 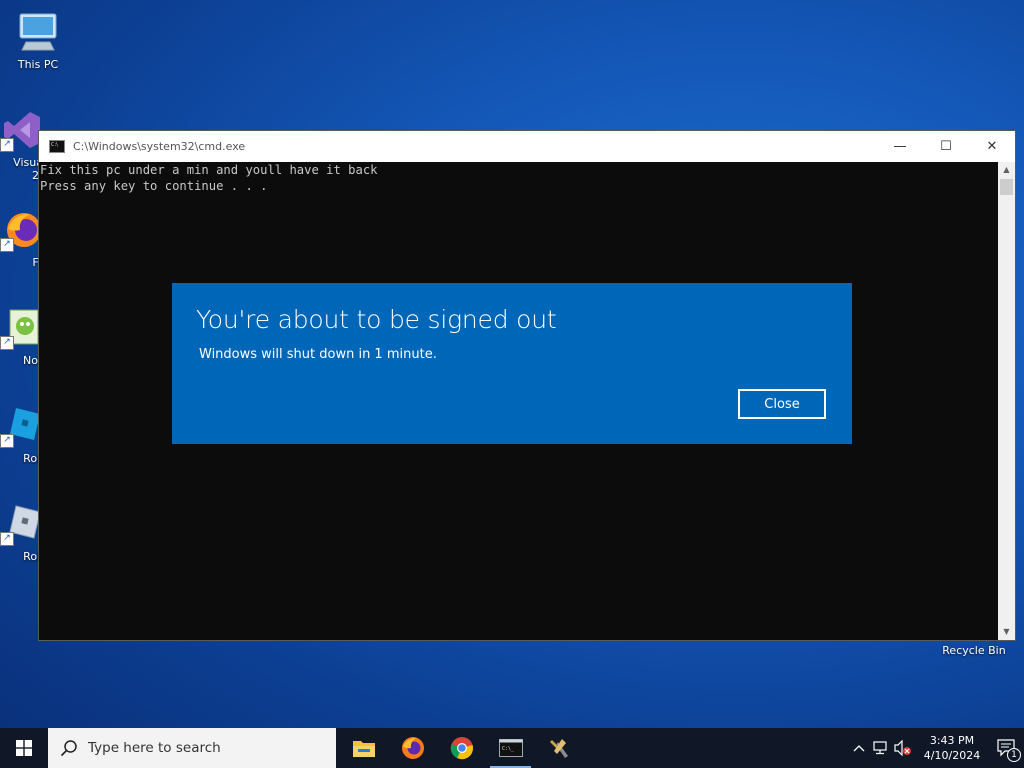 What do you see at coordinates (952, 740) in the screenshot?
I see `clock-time: 3:43 PM` at bounding box center [952, 740].